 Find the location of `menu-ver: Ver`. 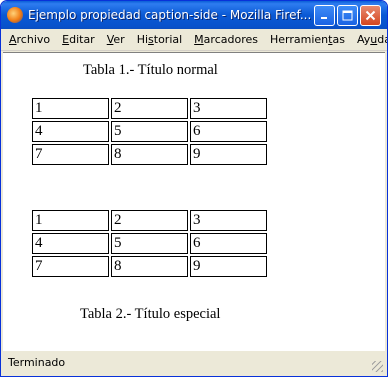

menu-ver: Ver is located at coordinates (116, 39).